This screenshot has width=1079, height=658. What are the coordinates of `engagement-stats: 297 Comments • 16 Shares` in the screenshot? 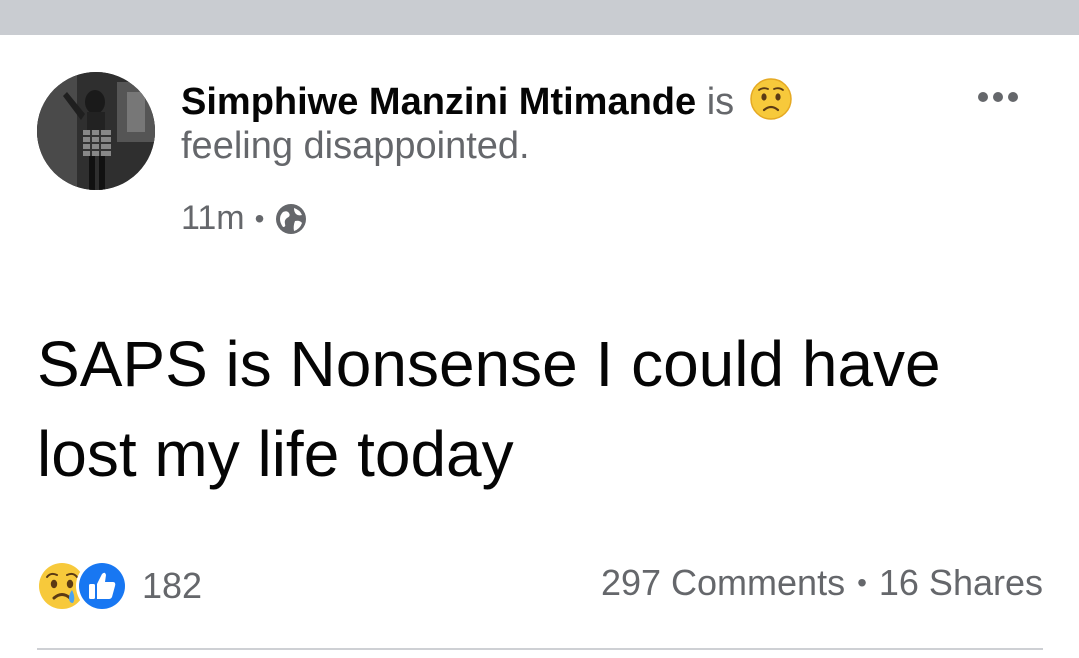 It's located at (822, 583).